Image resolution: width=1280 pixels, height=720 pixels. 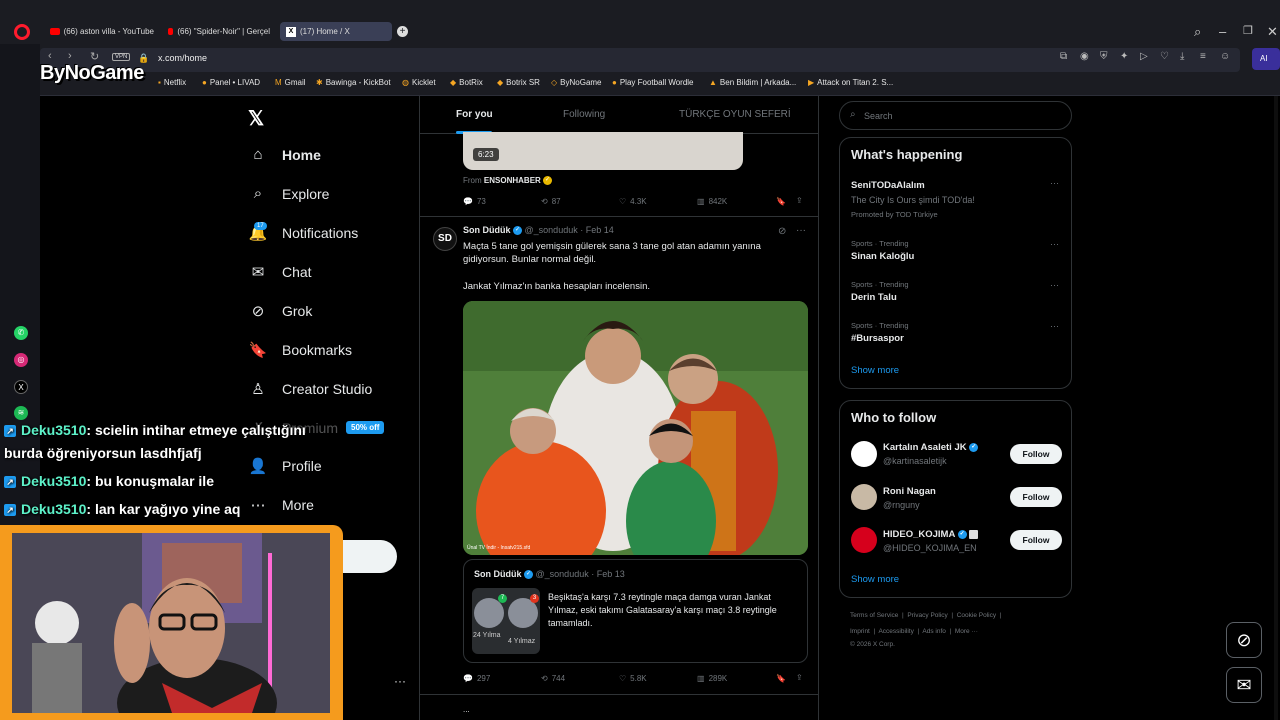 I want to click on player-icon: ▷, so click(x=1144, y=56).